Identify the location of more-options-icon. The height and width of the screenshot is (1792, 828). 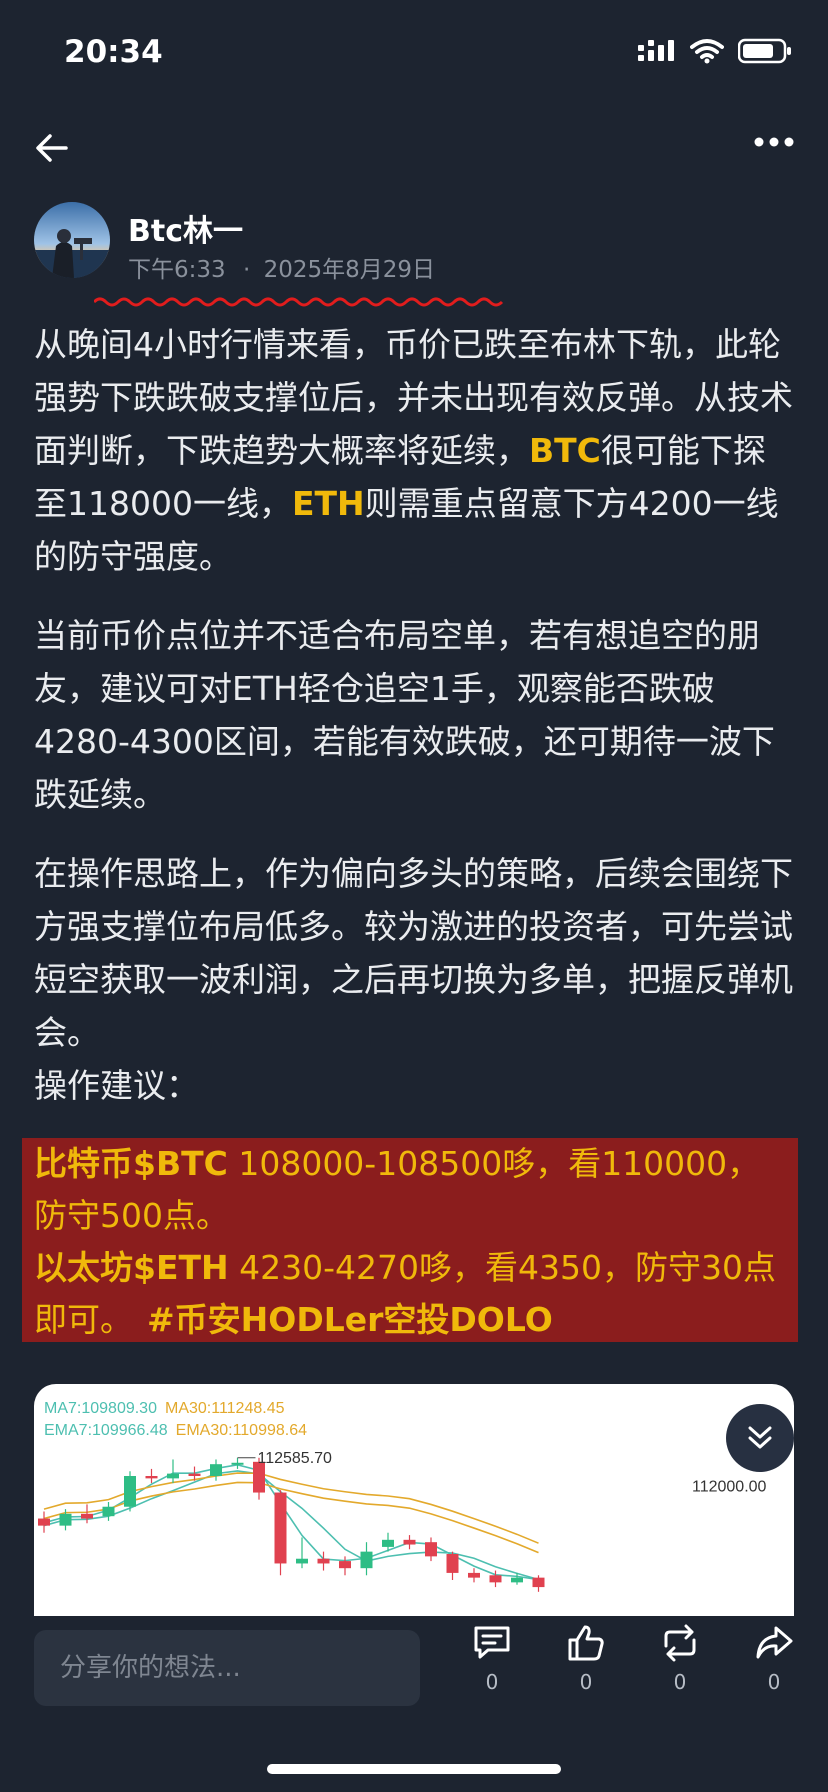
(774, 142).